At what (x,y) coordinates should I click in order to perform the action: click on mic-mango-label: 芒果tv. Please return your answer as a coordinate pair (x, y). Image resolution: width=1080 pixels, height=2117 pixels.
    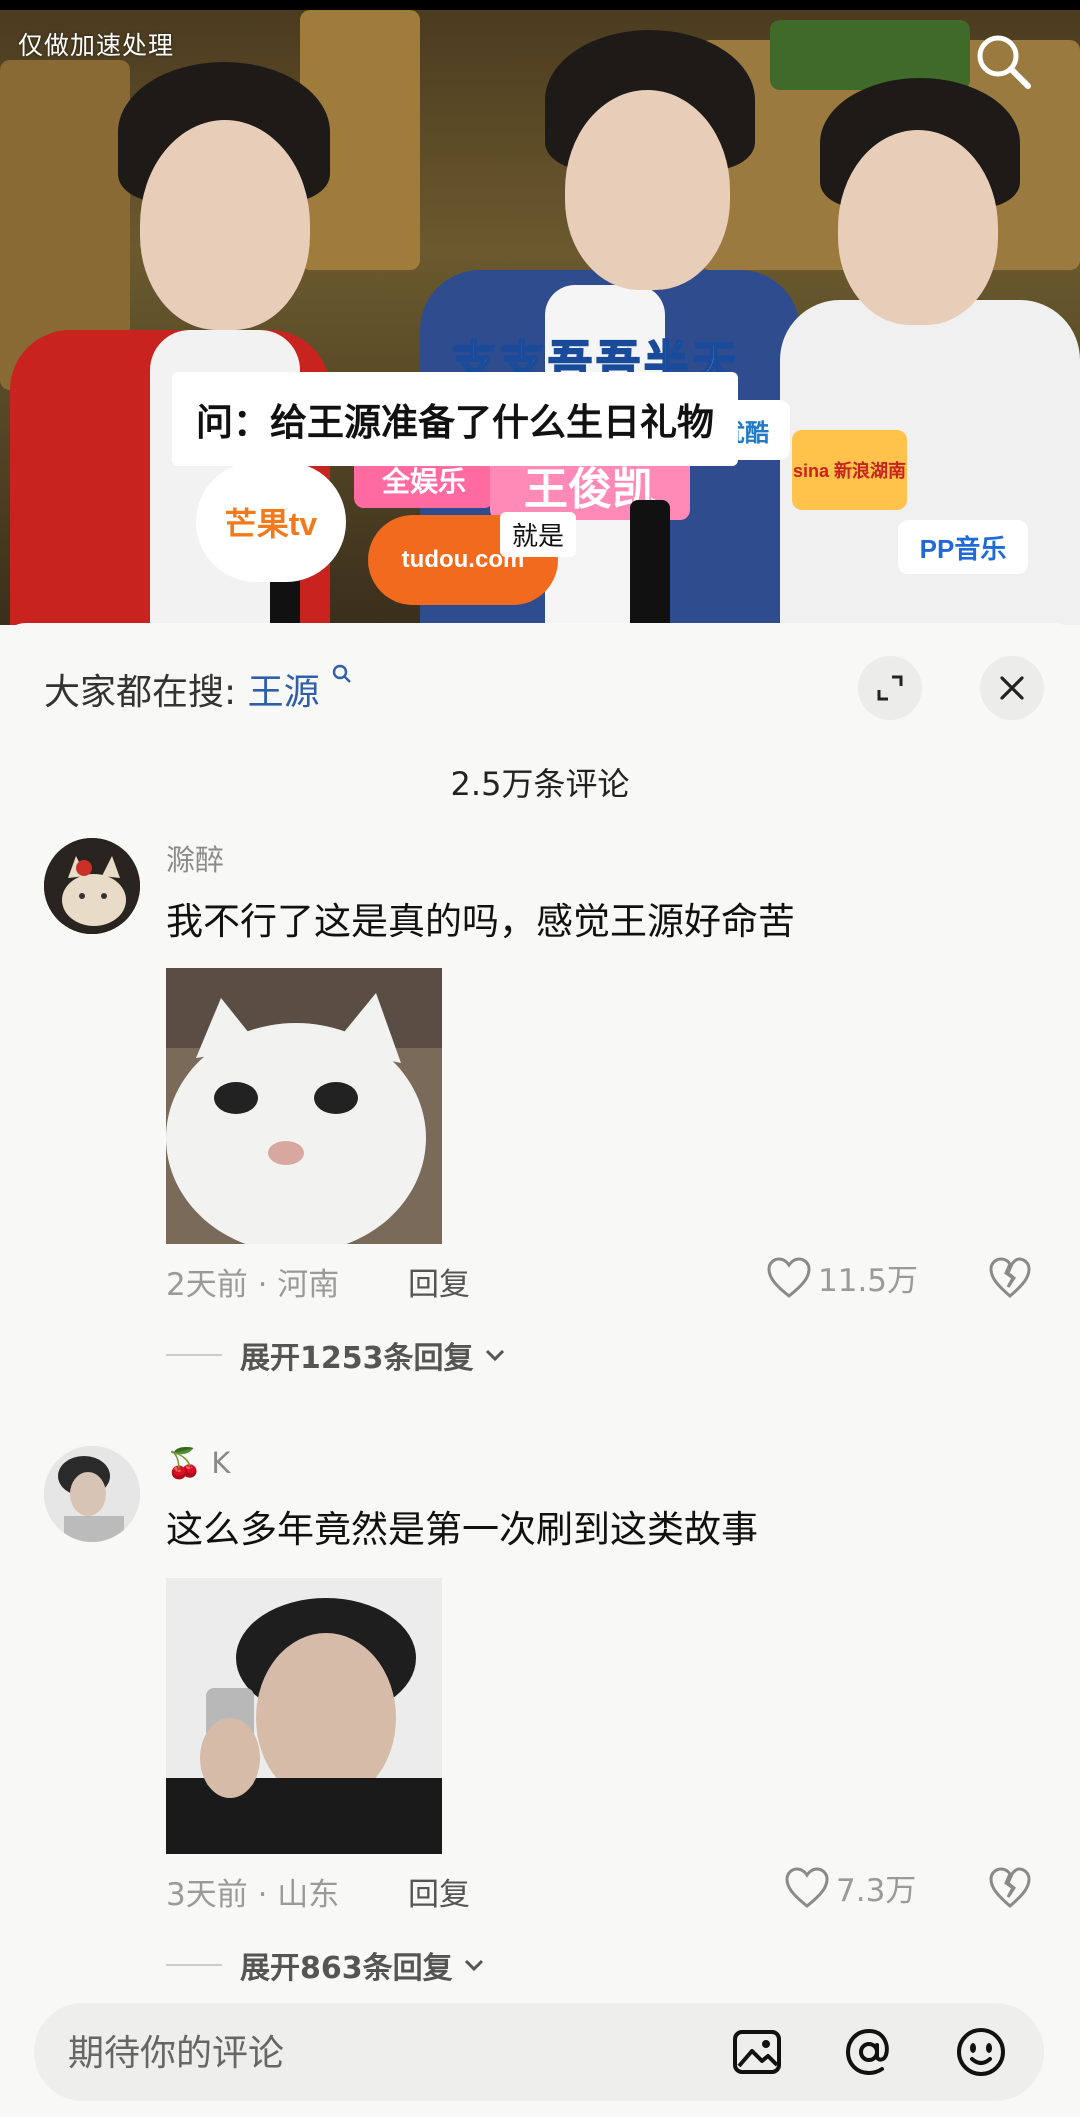
    Looking at the image, I should click on (271, 524).